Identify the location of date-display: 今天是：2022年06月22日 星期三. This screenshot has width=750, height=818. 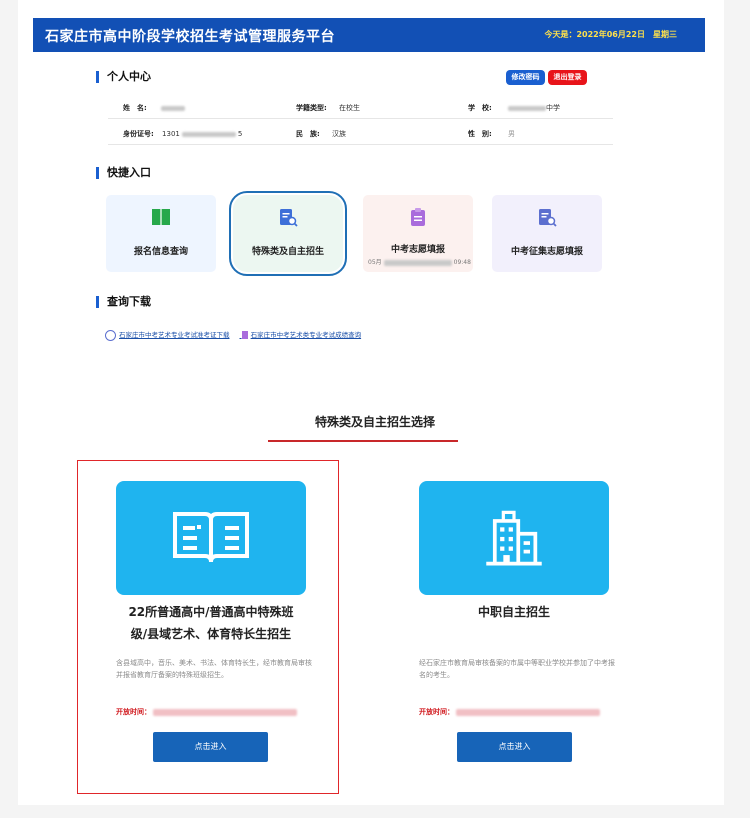
(606, 34).